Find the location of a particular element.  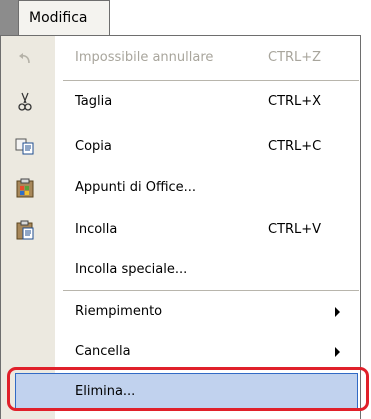

paste-icon is located at coordinates (25, 230).